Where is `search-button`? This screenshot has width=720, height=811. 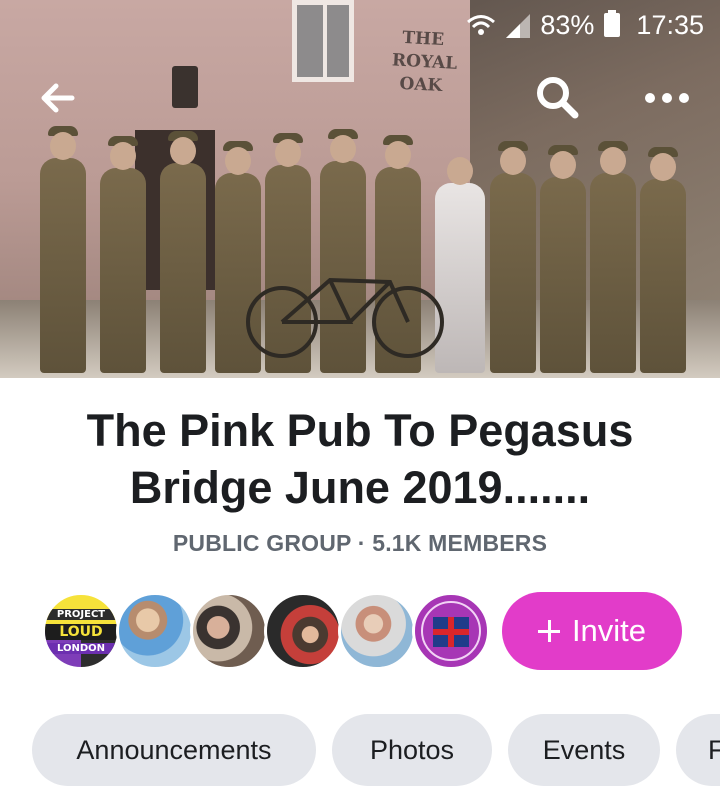 search-button is located at coordinates (557, 97).